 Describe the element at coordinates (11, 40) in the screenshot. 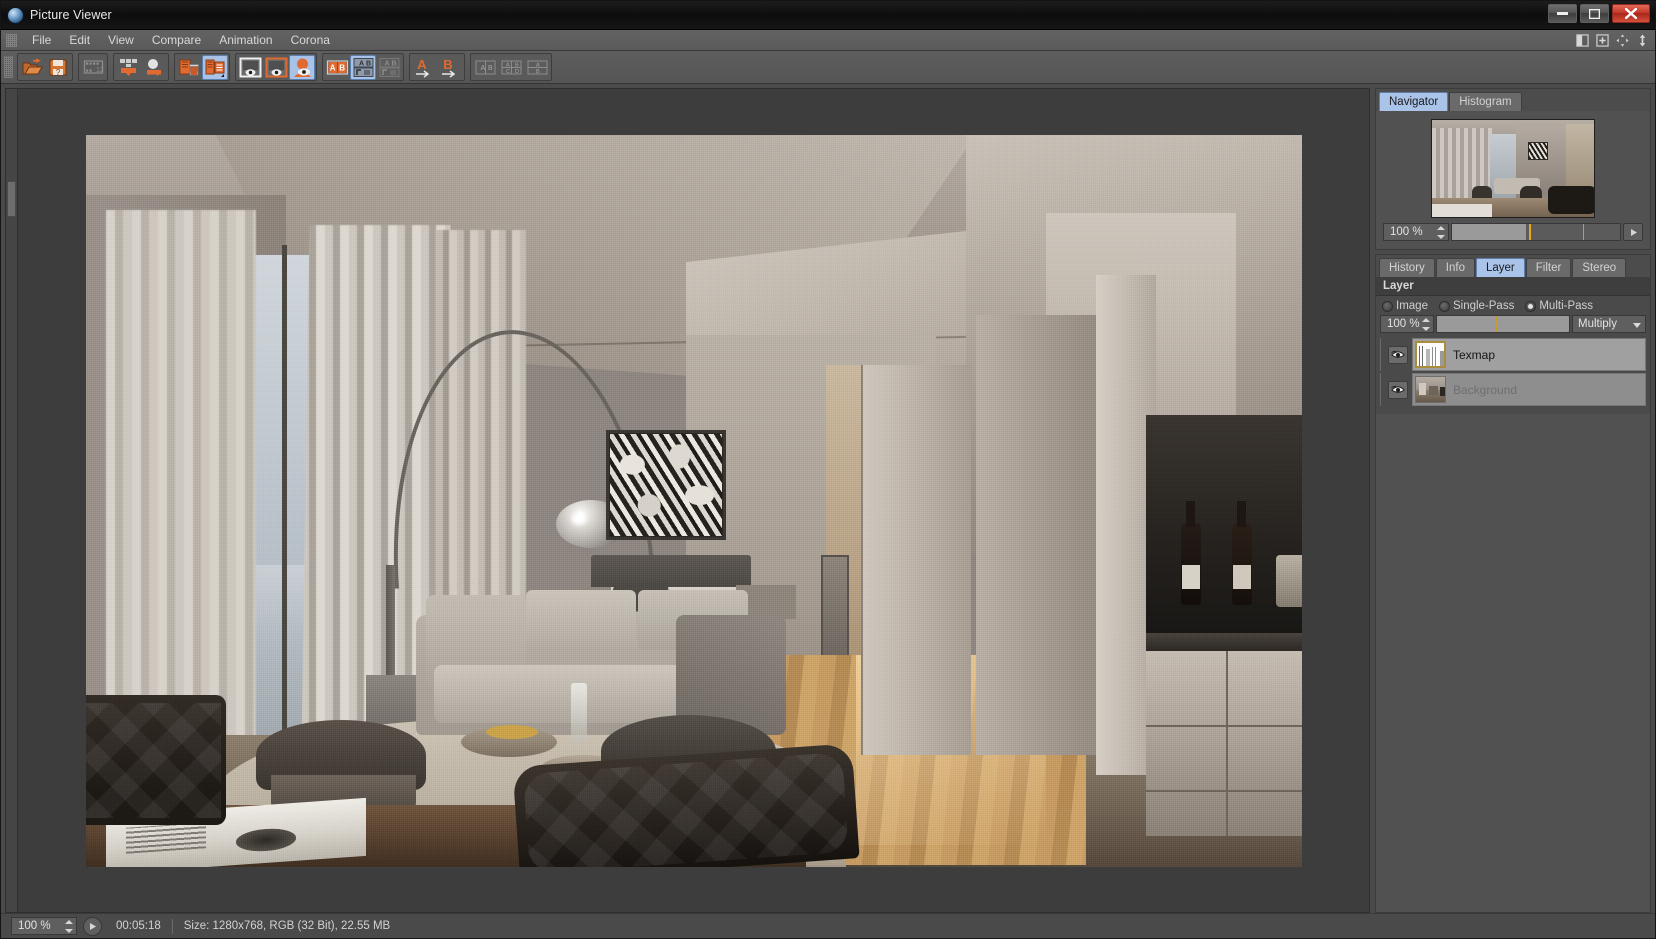

I see `menu-grip-handle` at that location.